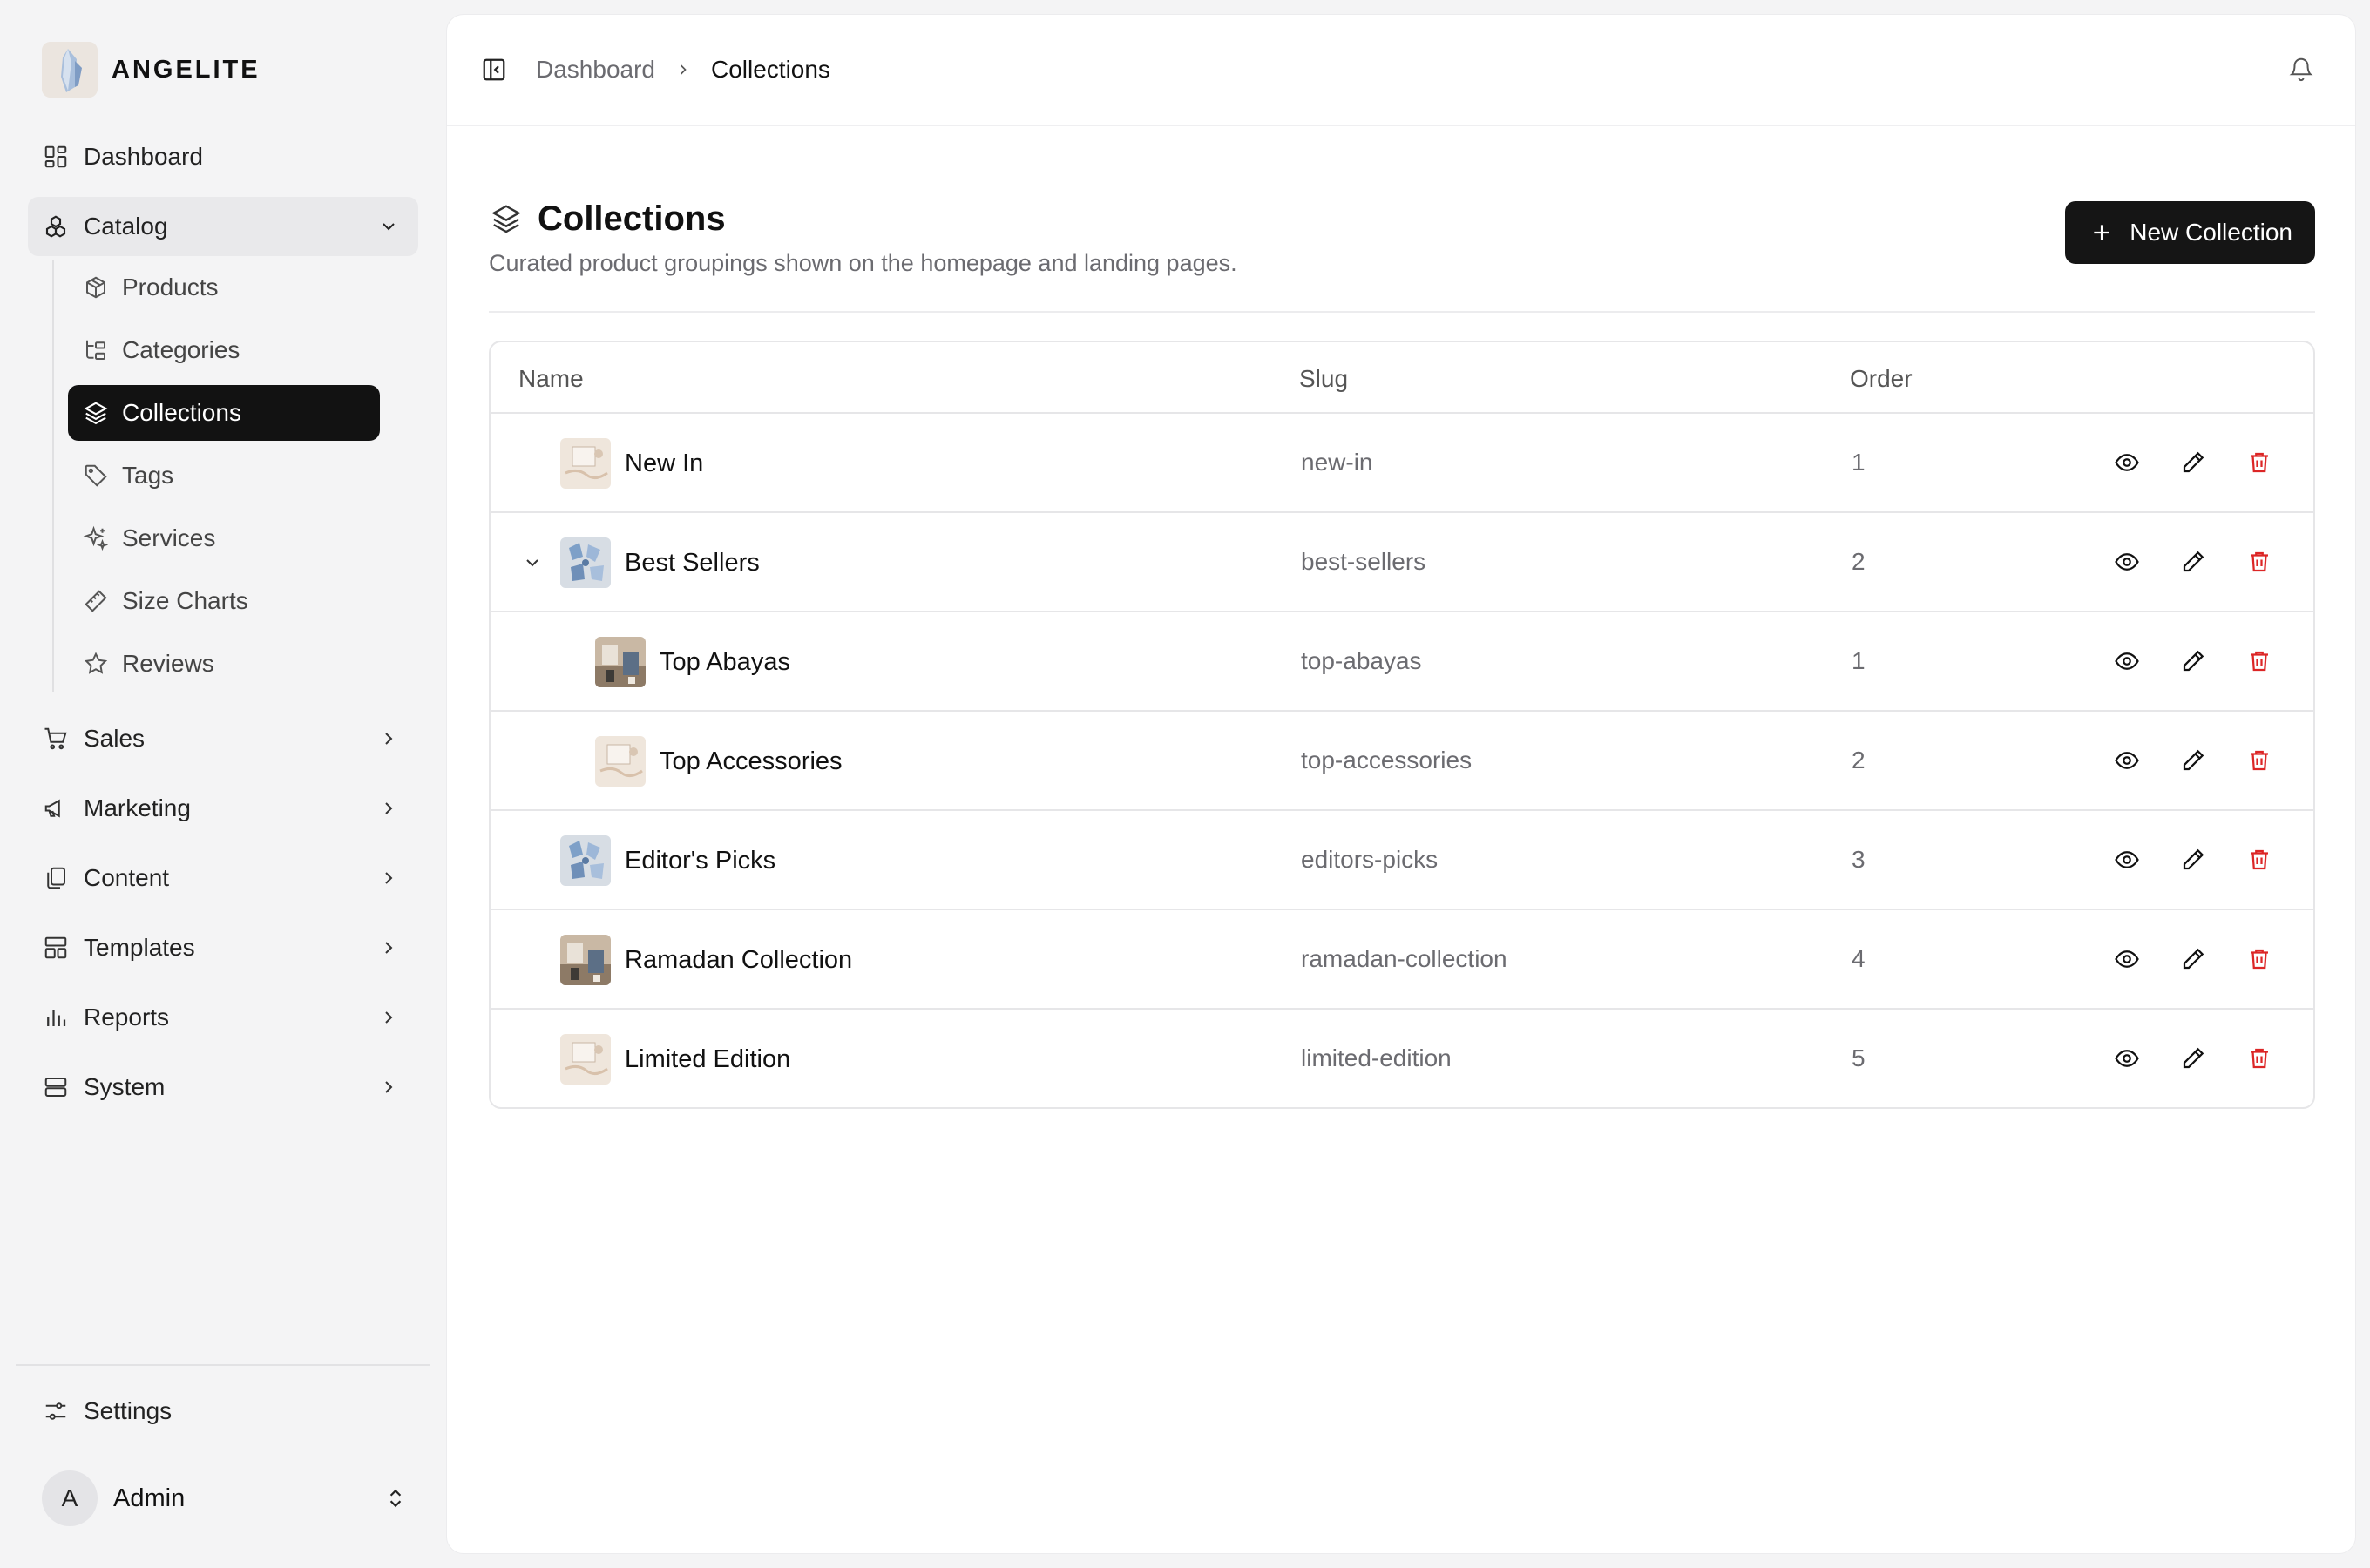 The width and height of the screenshot is (2370, 1568). What do you see at coordinates (1402, 378) in the screenshot?
I see `table-header: Name Slug Order` at bounding box center [1402, 378].